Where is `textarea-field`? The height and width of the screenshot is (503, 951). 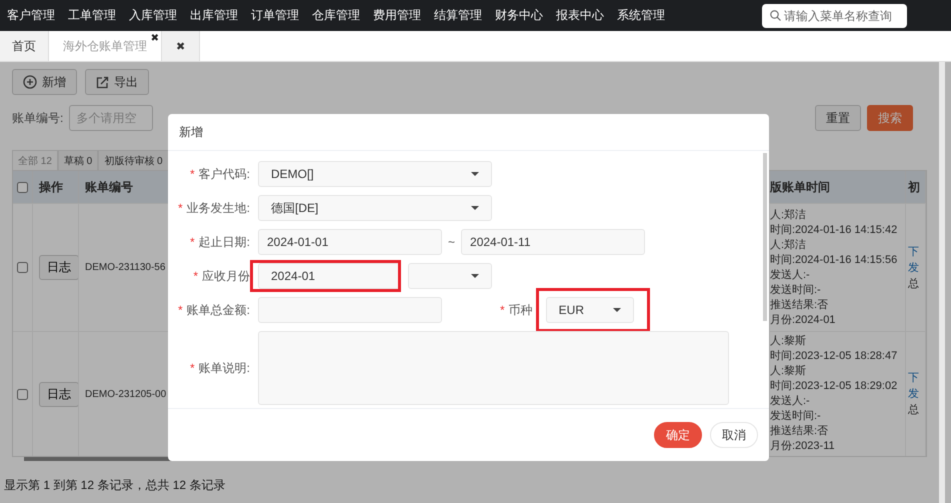
textarea-field is located at coordinates (493, 368).